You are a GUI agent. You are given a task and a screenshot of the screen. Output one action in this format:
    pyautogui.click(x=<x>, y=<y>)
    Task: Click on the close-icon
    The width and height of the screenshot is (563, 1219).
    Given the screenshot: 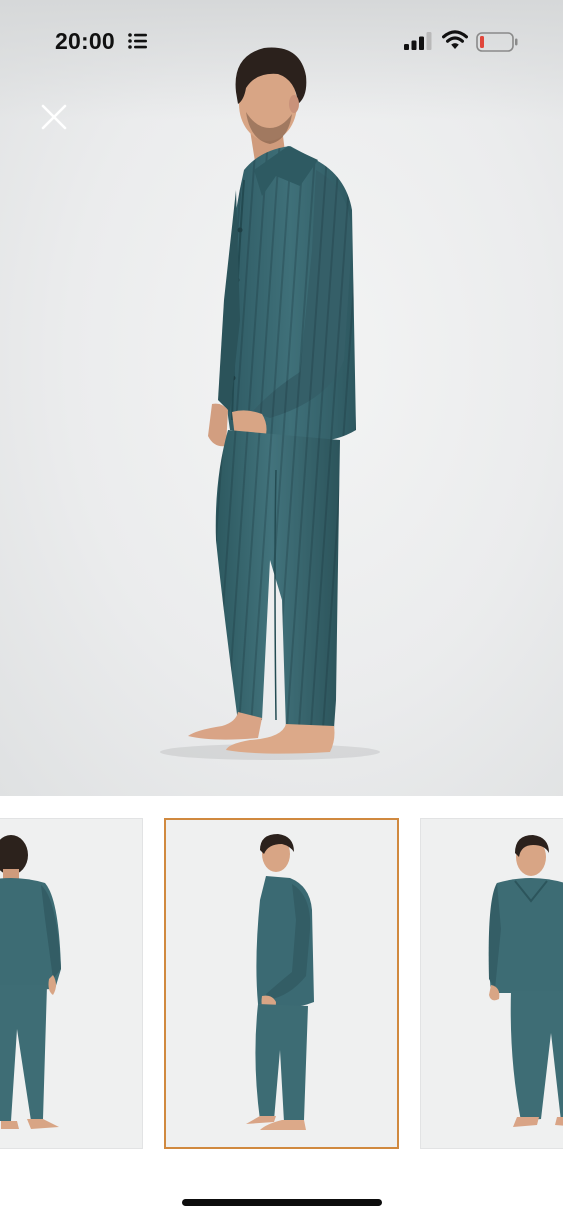 What is the action you would take?
    pyautogui.click(x=54, y=117)
    